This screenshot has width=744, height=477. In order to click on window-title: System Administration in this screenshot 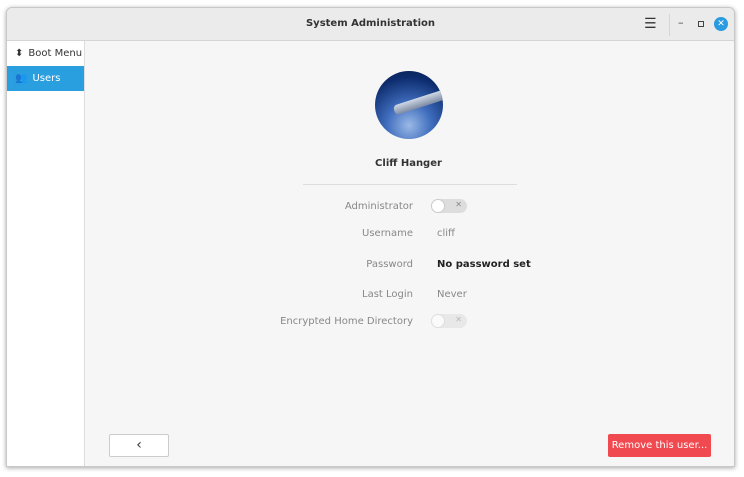, I will do `click(370, 23)`.